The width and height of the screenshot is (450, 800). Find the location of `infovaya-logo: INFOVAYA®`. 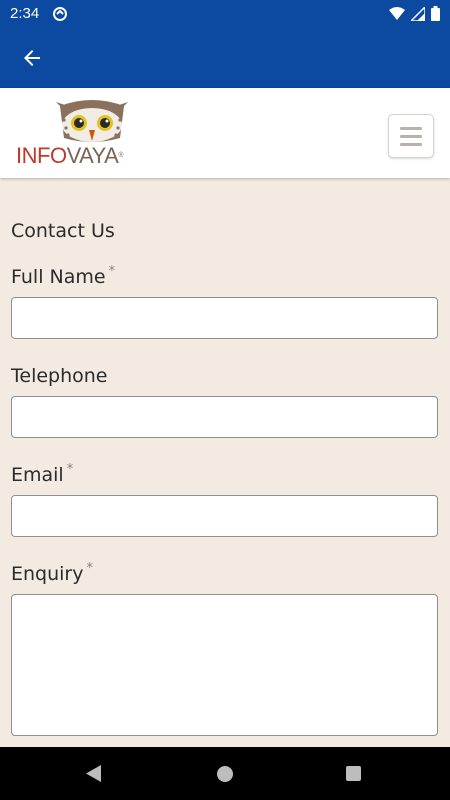

infovaya-logo: INFOVAYA® is located at coordinates (76, 133).